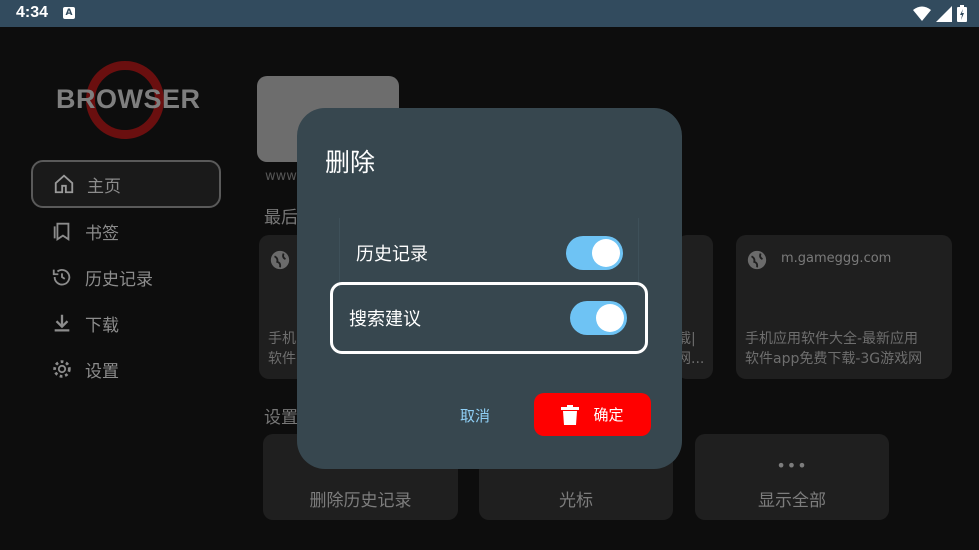 Image resolution: width=979 pixels, height=550 pixels. Describe the element at coordinates (792, 465) in the screenshot. I see `more-icon: •••` at that location.